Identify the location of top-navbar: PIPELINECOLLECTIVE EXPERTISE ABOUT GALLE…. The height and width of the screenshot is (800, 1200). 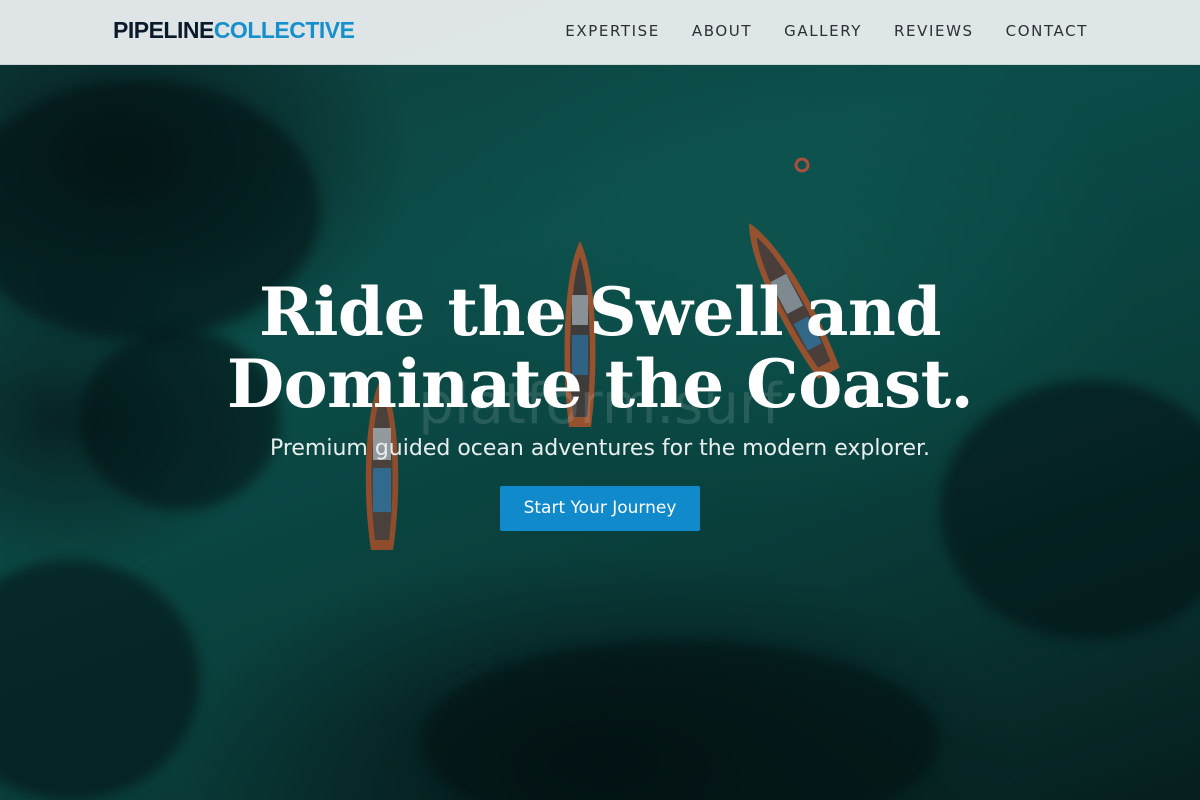
(600, 32).